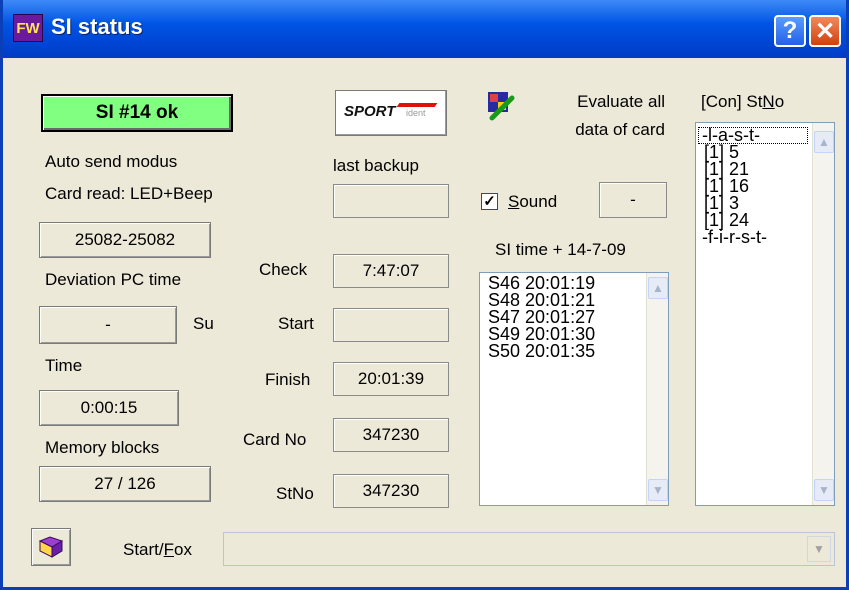  Describe the element at coordinates (416, 113) in the screenshot. I see `ident-logo-text: ident` at that location.